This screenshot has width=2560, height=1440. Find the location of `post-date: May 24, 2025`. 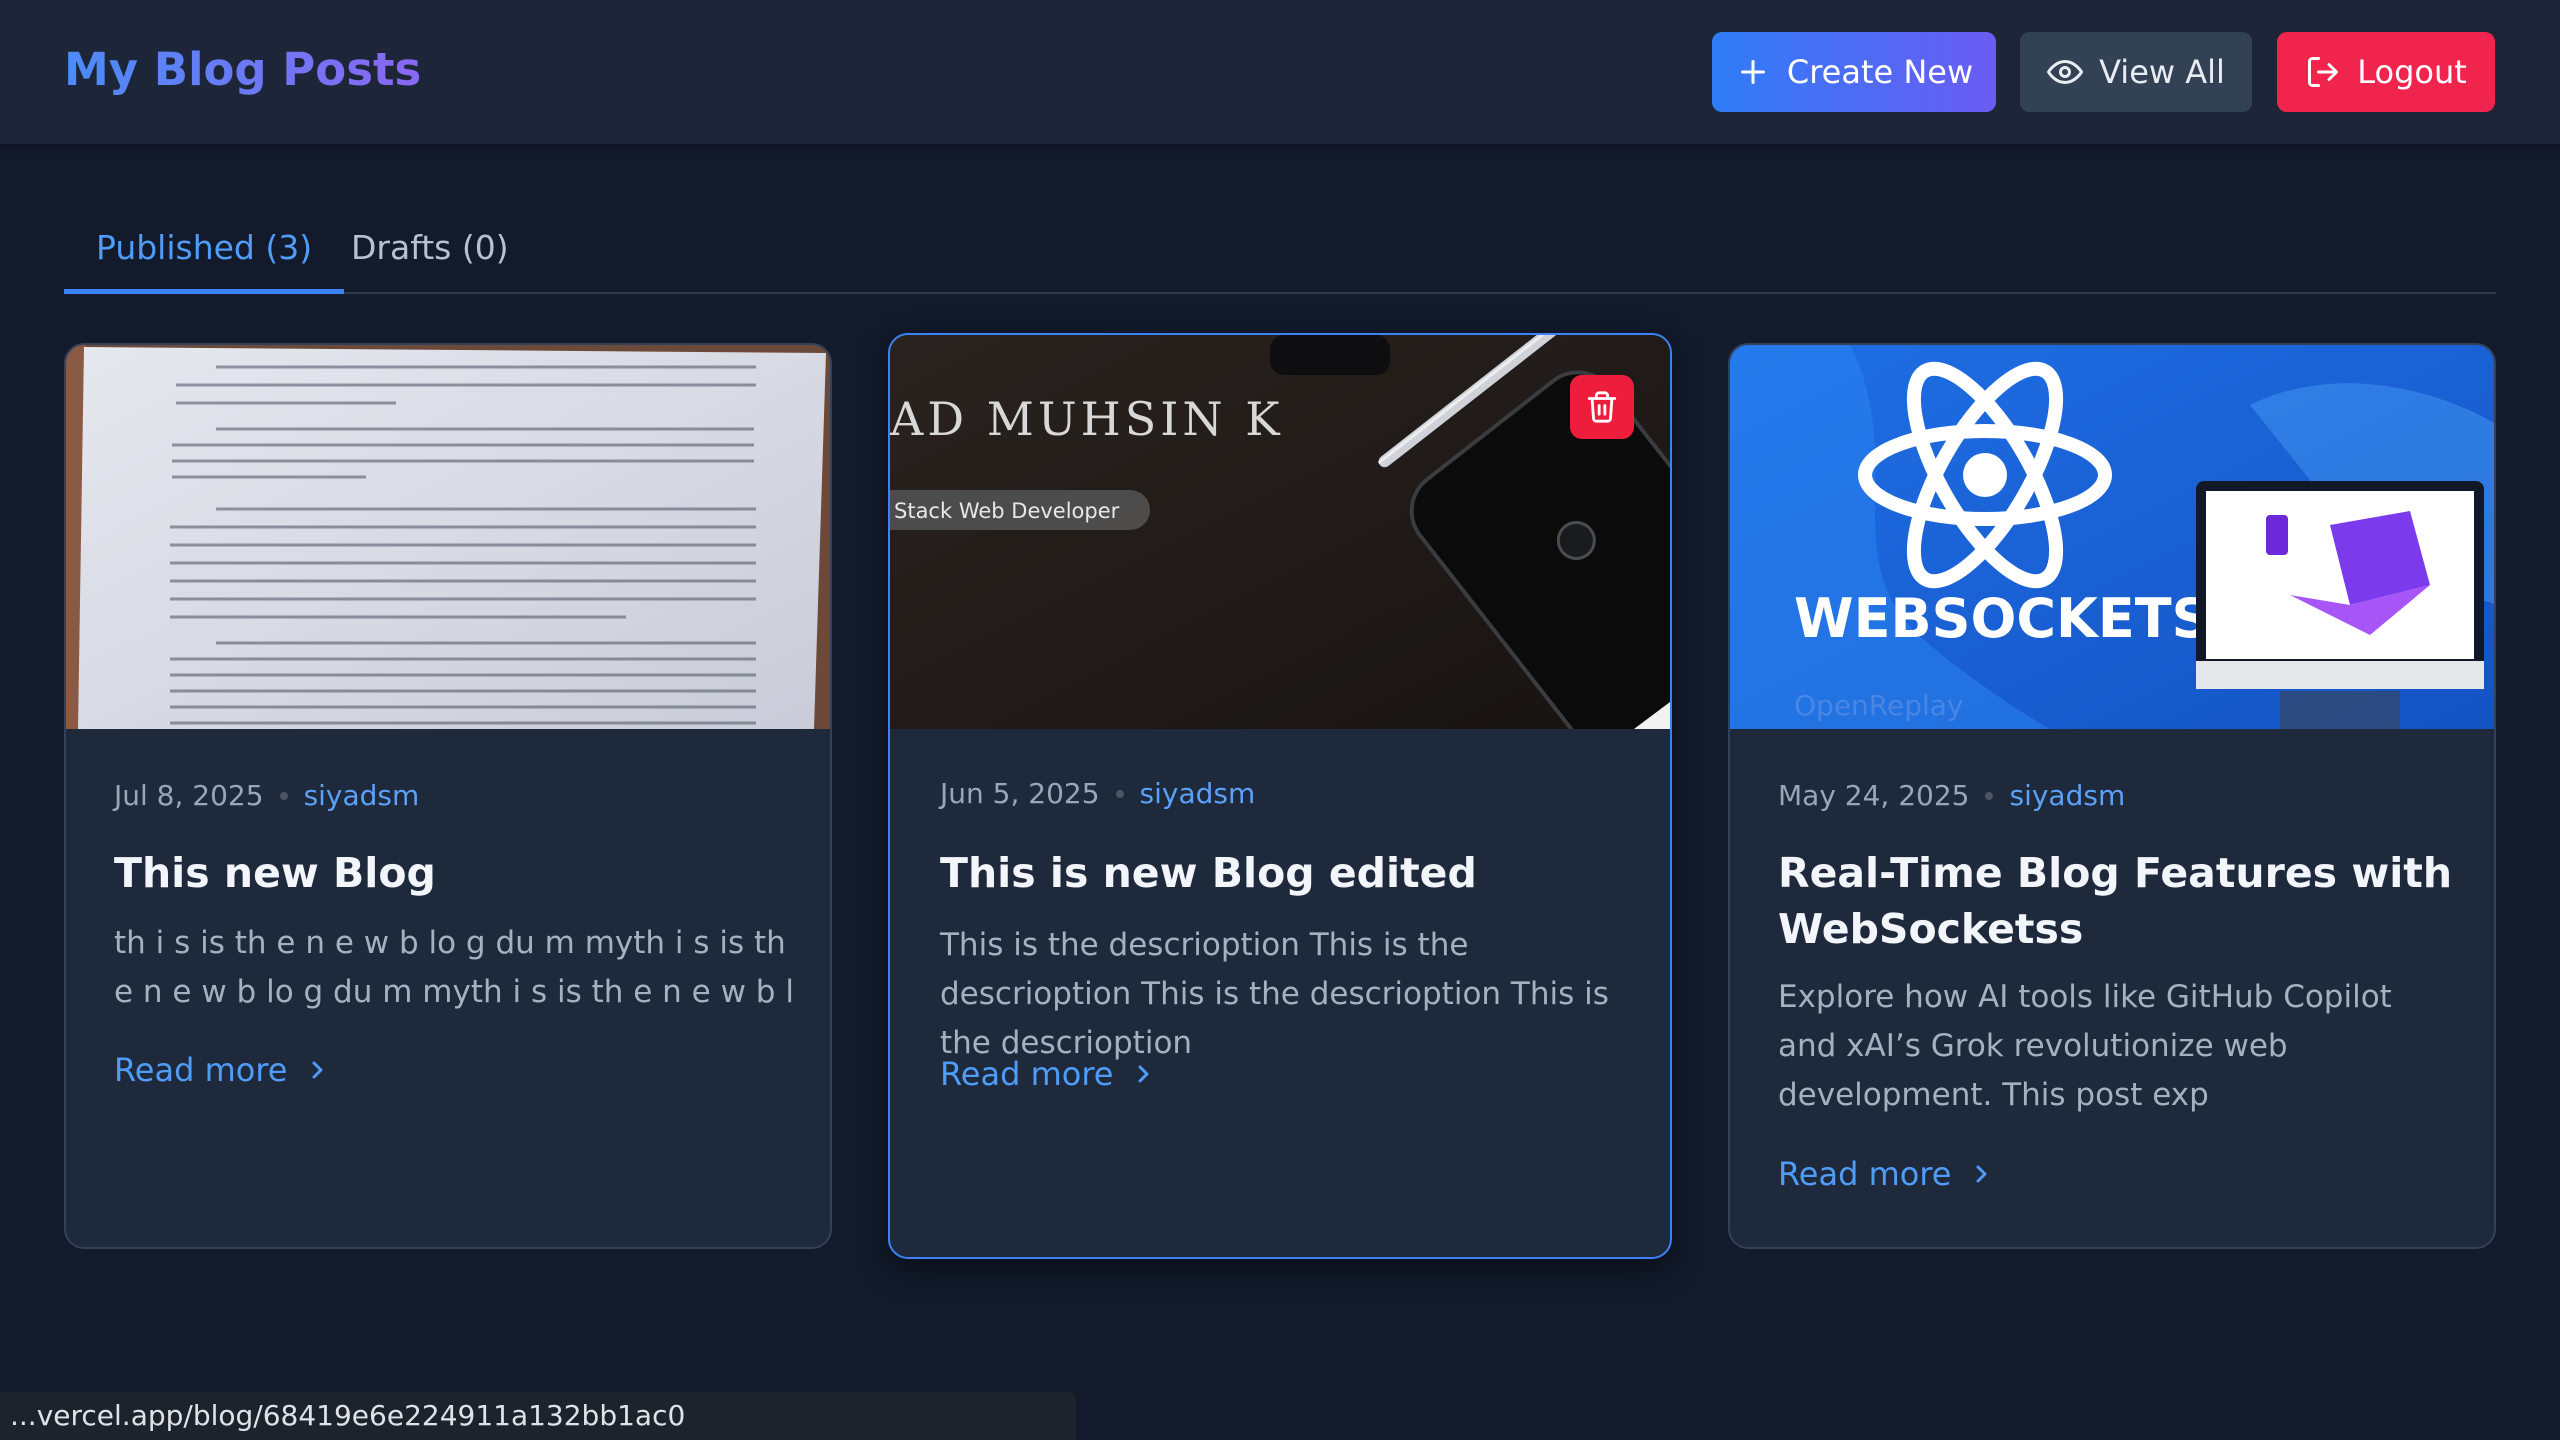

post-date: May 24, 2025 is located at coordinates (1874, 795).